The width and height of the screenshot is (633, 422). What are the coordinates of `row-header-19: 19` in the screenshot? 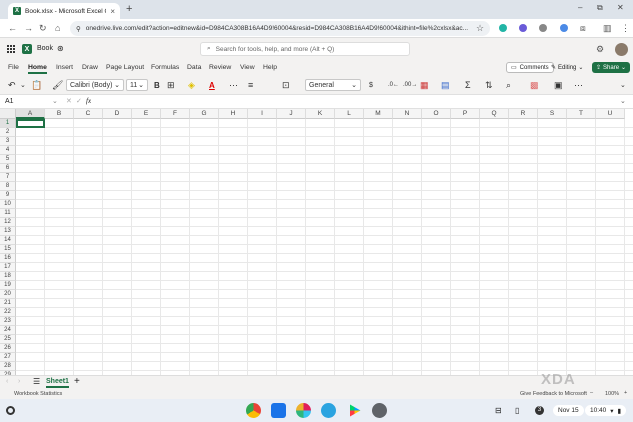 It's located at (8, 285).